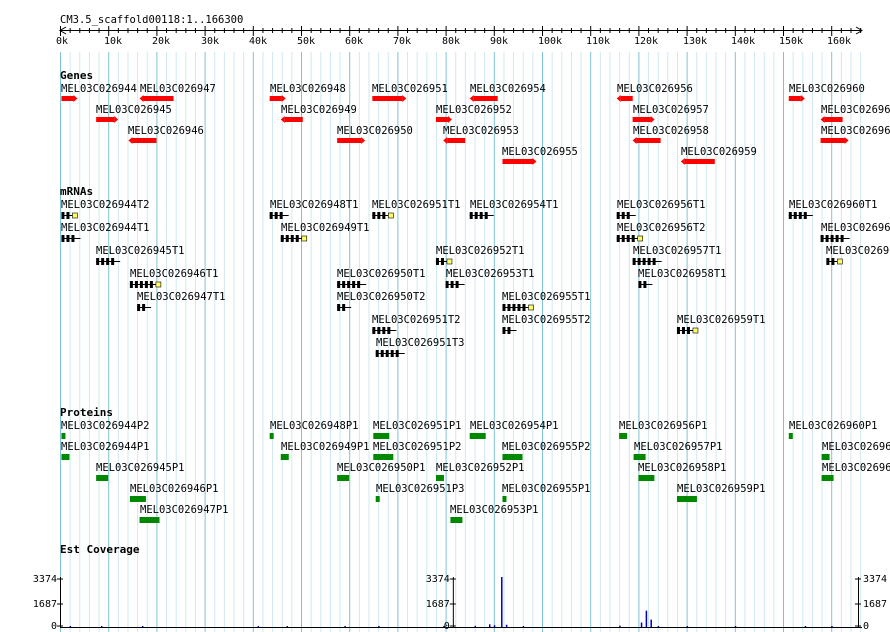 The image size is (890, 632). What do you see at coordinates (827, 89) in the screenshot?
I see `gene-label: MEL03C026960` at bounding box center [827, 89].